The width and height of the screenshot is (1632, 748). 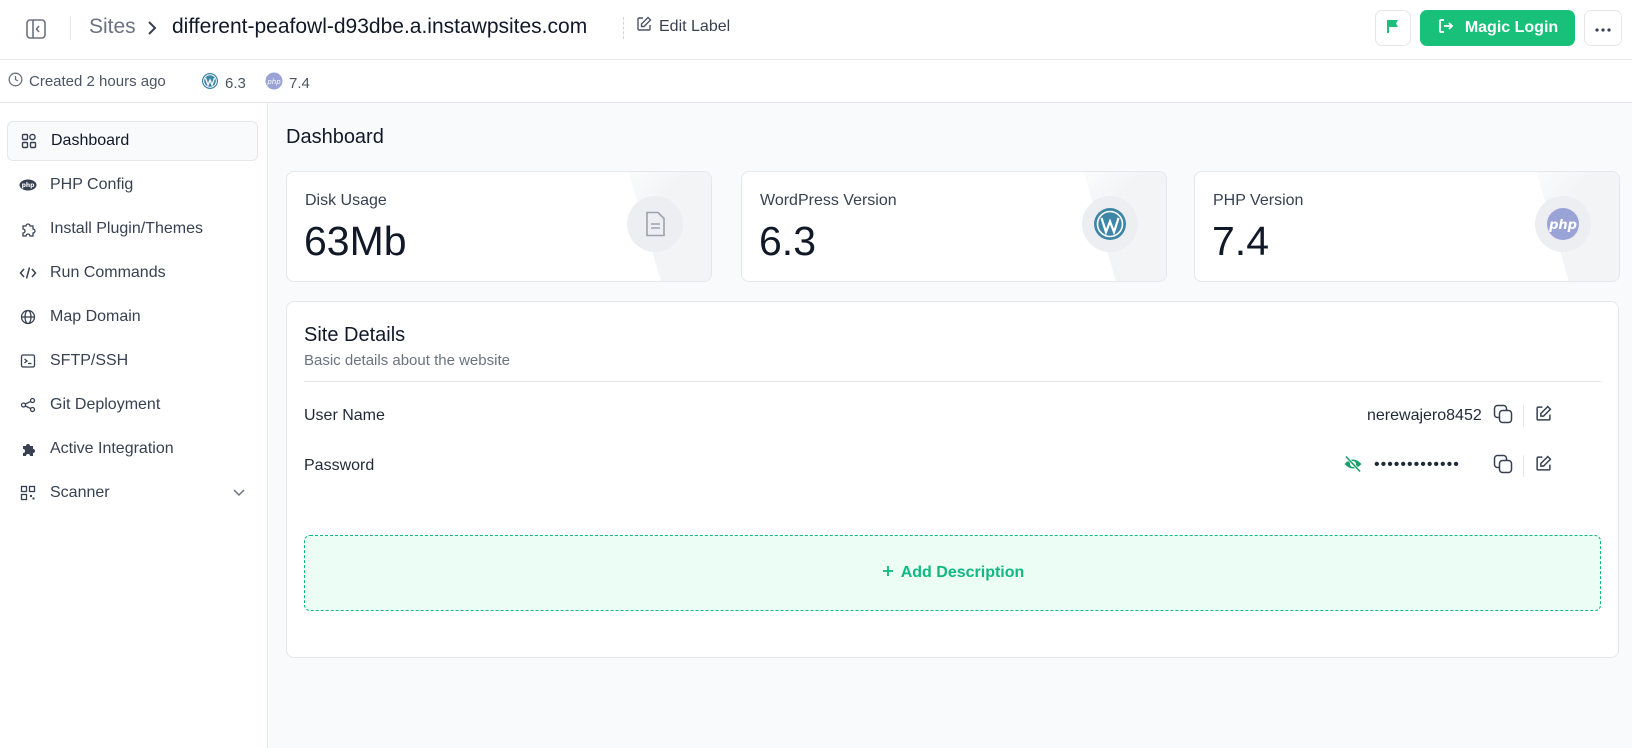 What do you see at coordinates (335, 137) in the screenshot?
I see `page-title: Dashboard` at bounding box center [335, 137].